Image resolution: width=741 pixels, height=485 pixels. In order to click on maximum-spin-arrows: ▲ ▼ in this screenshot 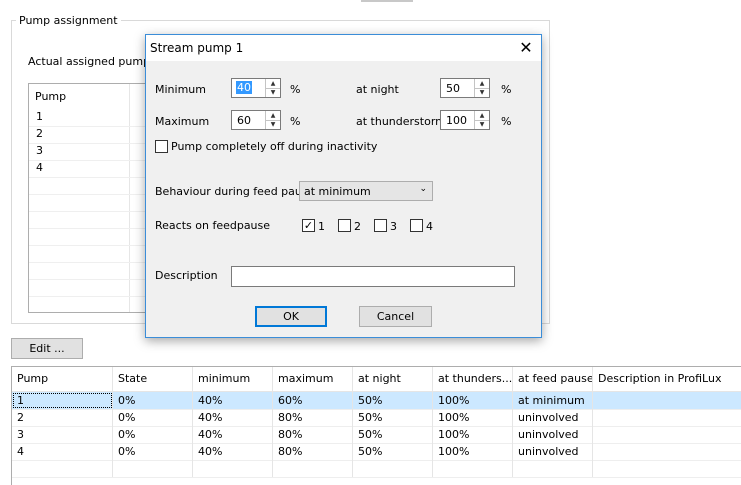, I will do `click(272, 120)`.